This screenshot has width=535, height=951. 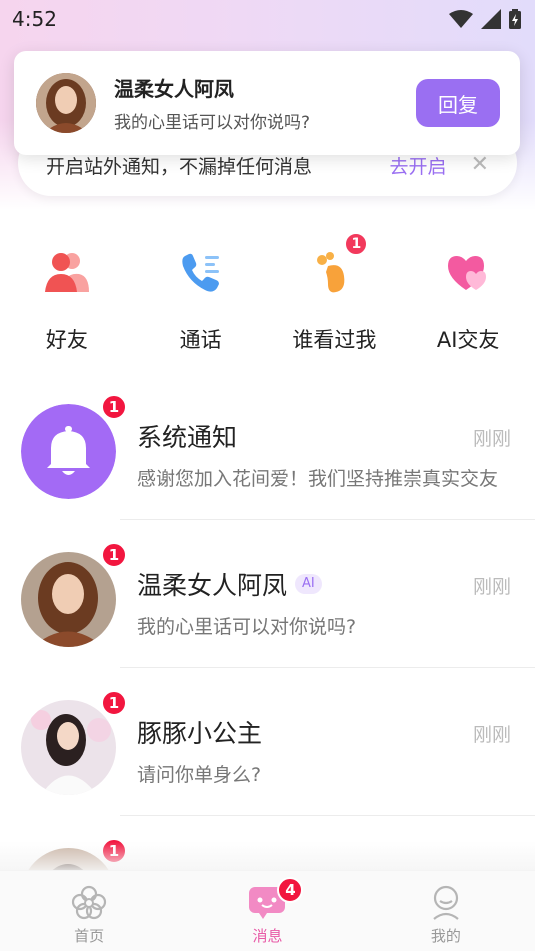 I want to click on status-time: 4:52, so click(x=34, y=19).